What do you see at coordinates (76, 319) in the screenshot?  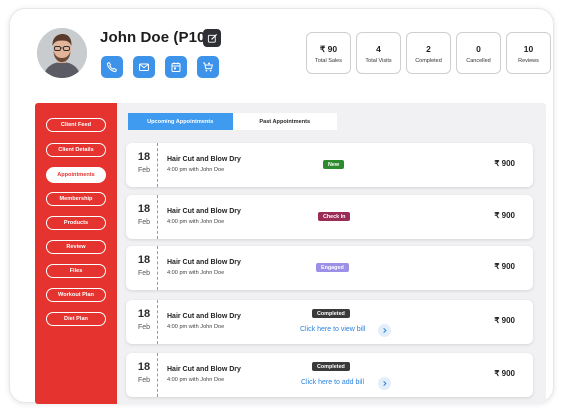 I see `sidebar-item-diet-plan: Diet Plan` at bounding box center [76, 319].